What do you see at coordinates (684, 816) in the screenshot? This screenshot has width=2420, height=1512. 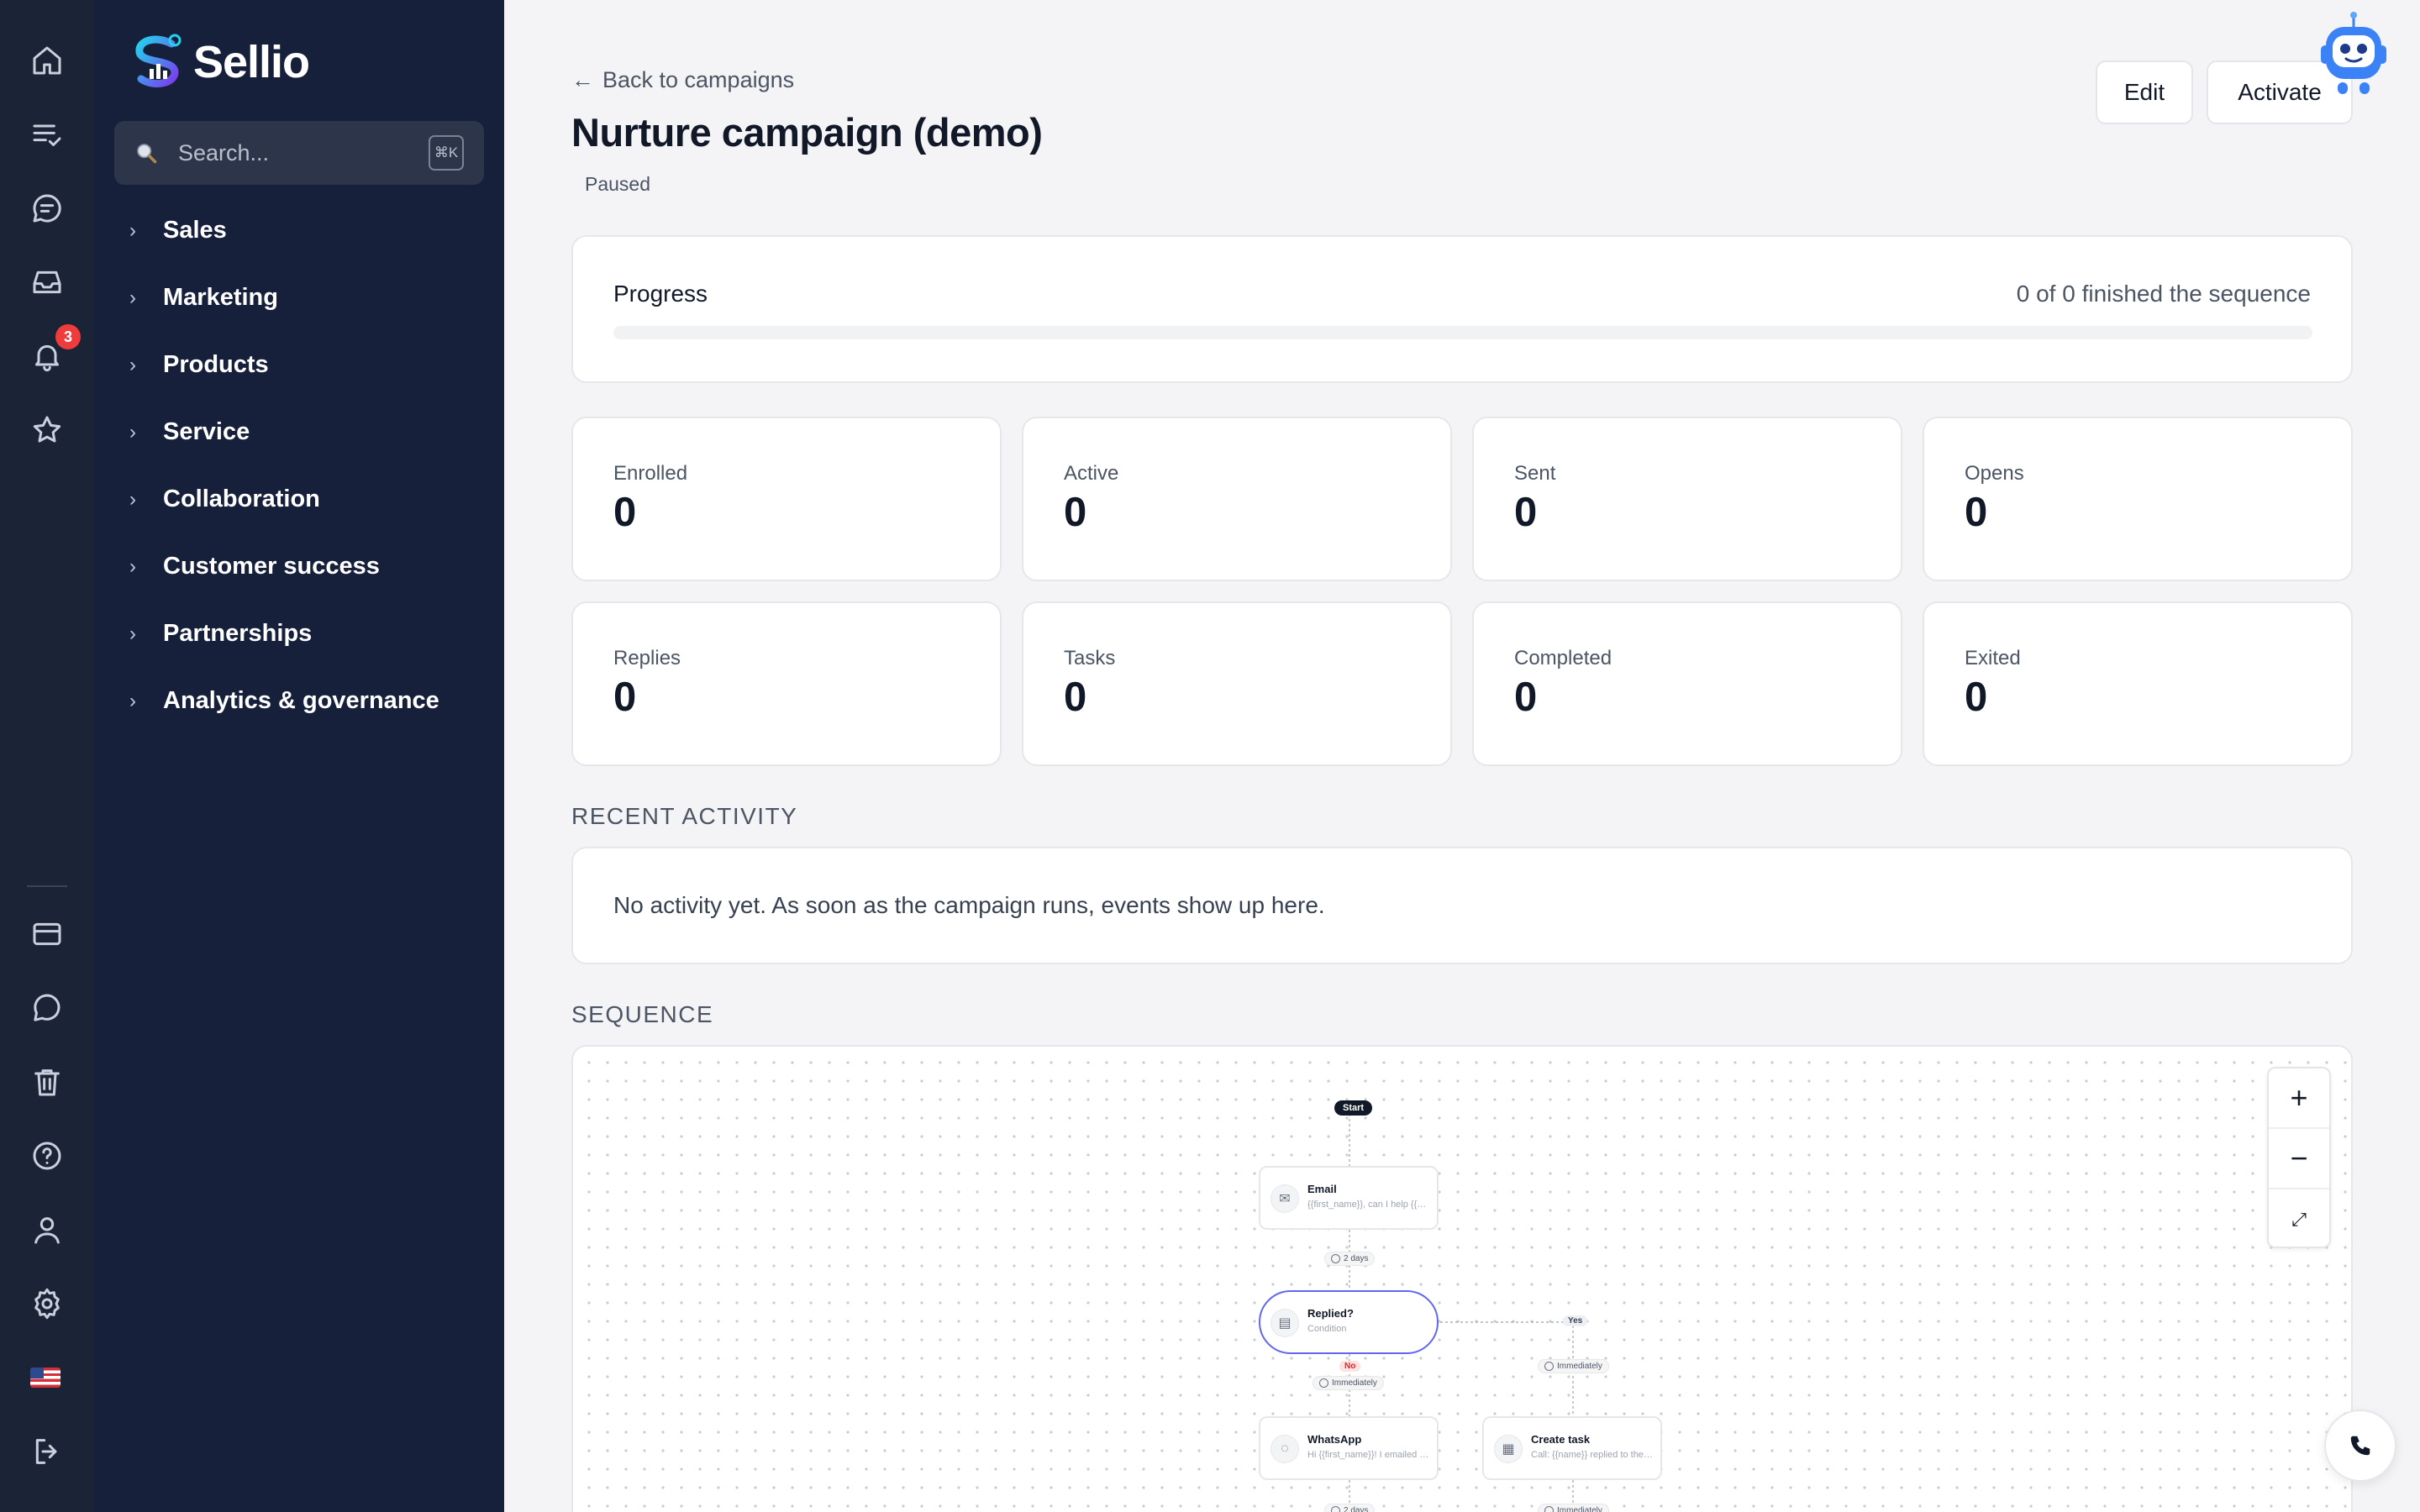 I see `recent-activity-heading: RECENT ACTIVITY` at bounding box center [684, 816].